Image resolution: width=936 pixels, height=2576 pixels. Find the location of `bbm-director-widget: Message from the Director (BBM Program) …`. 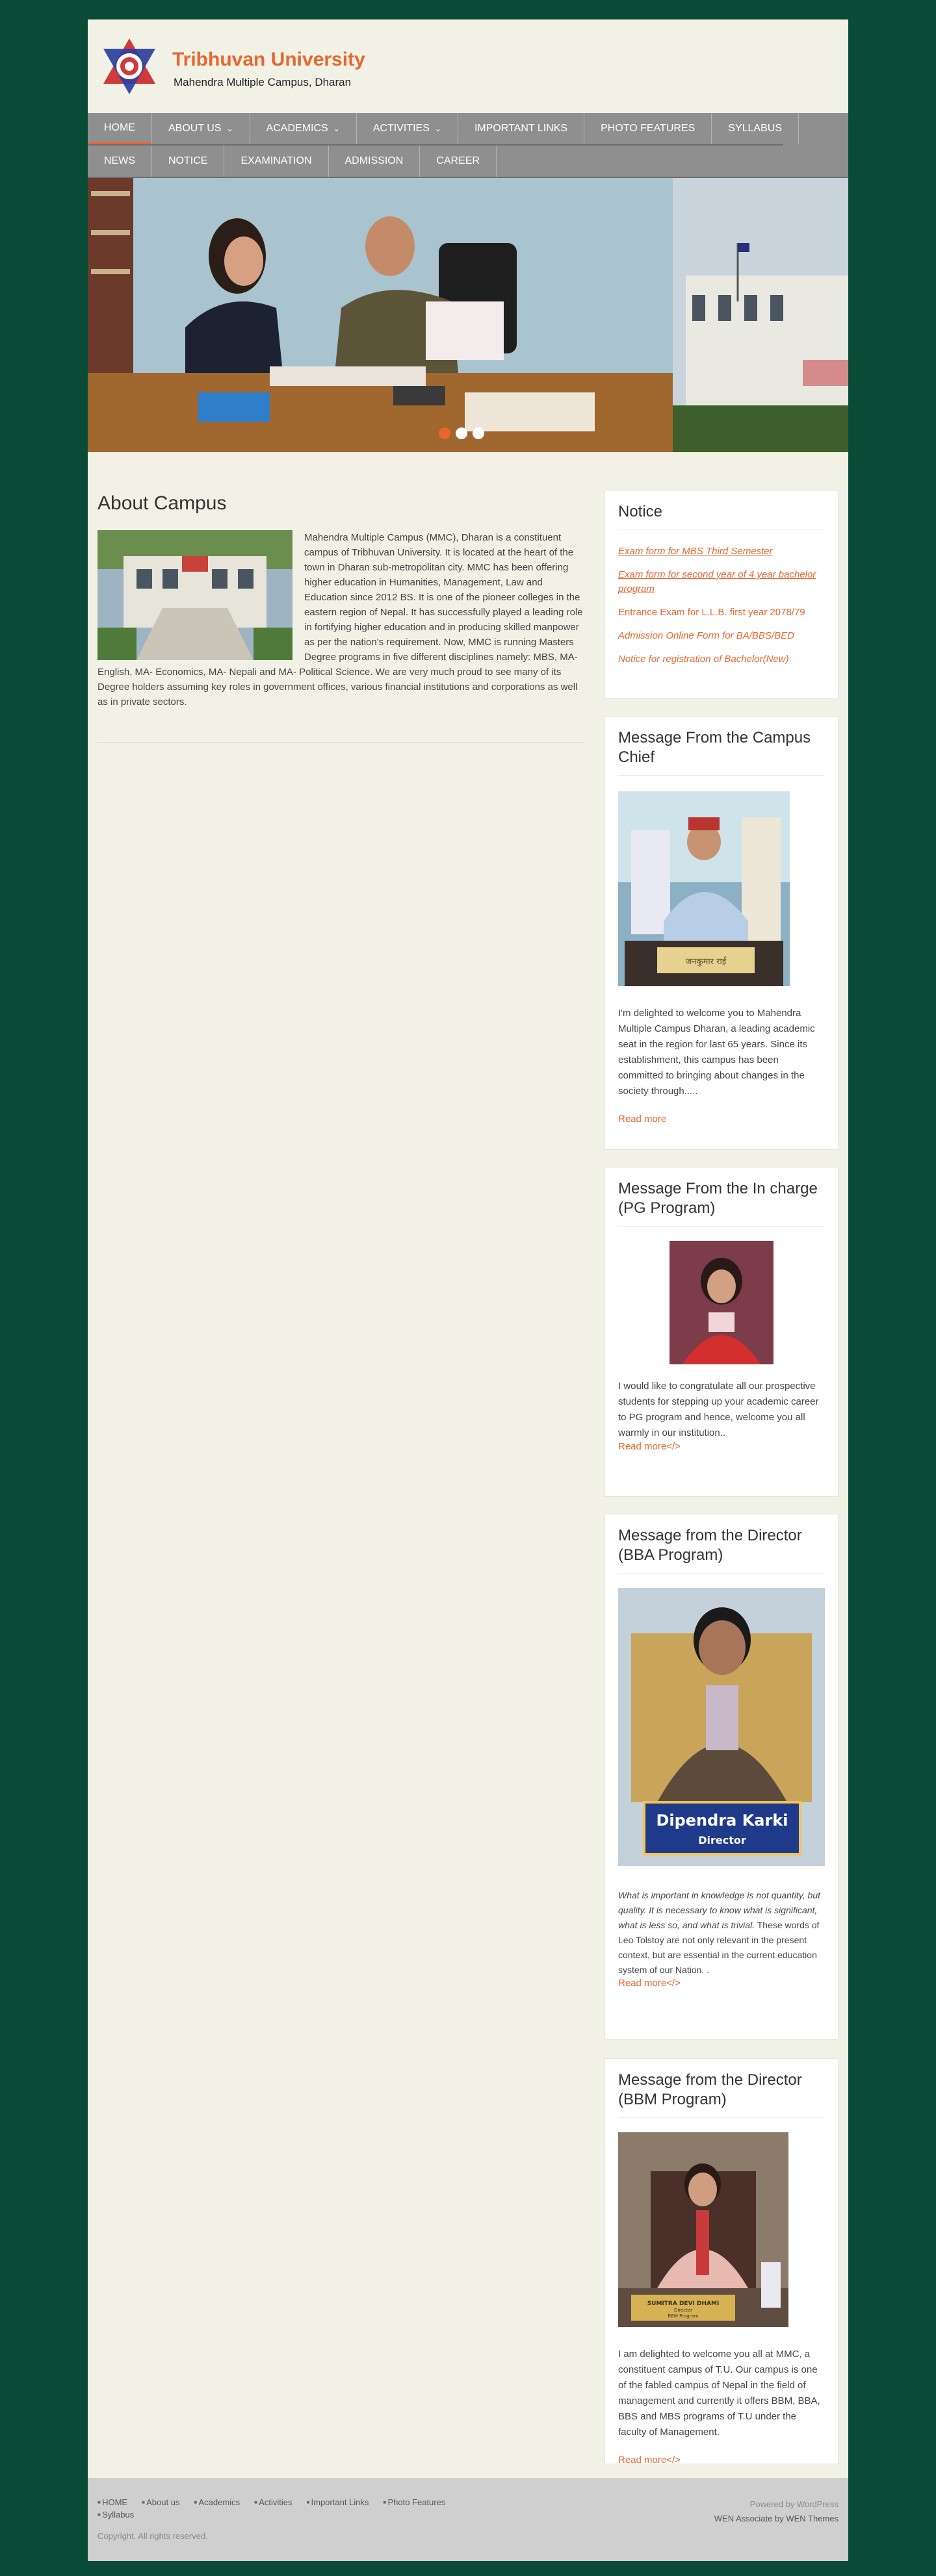

bbm-director-widget: Message from the Director (BBM Program) … is located at coordinates (721, 2262).